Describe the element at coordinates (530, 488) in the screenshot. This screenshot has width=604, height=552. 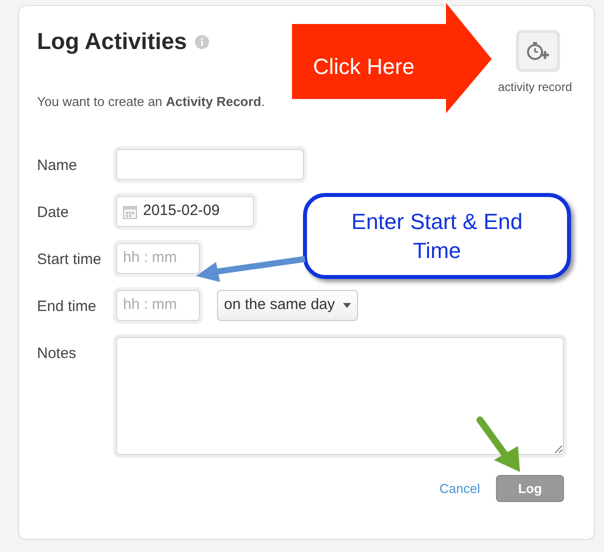
I see `log-button: Log` at that location.